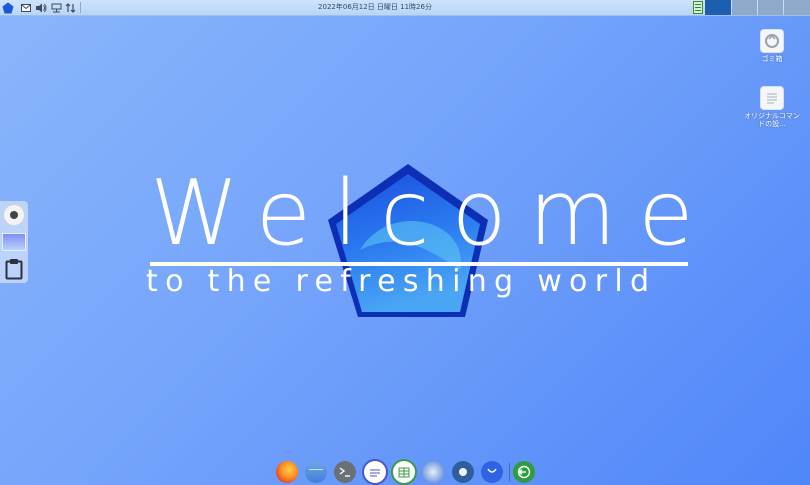  I want to click on spreadsheet-icon, so click(404, 472).